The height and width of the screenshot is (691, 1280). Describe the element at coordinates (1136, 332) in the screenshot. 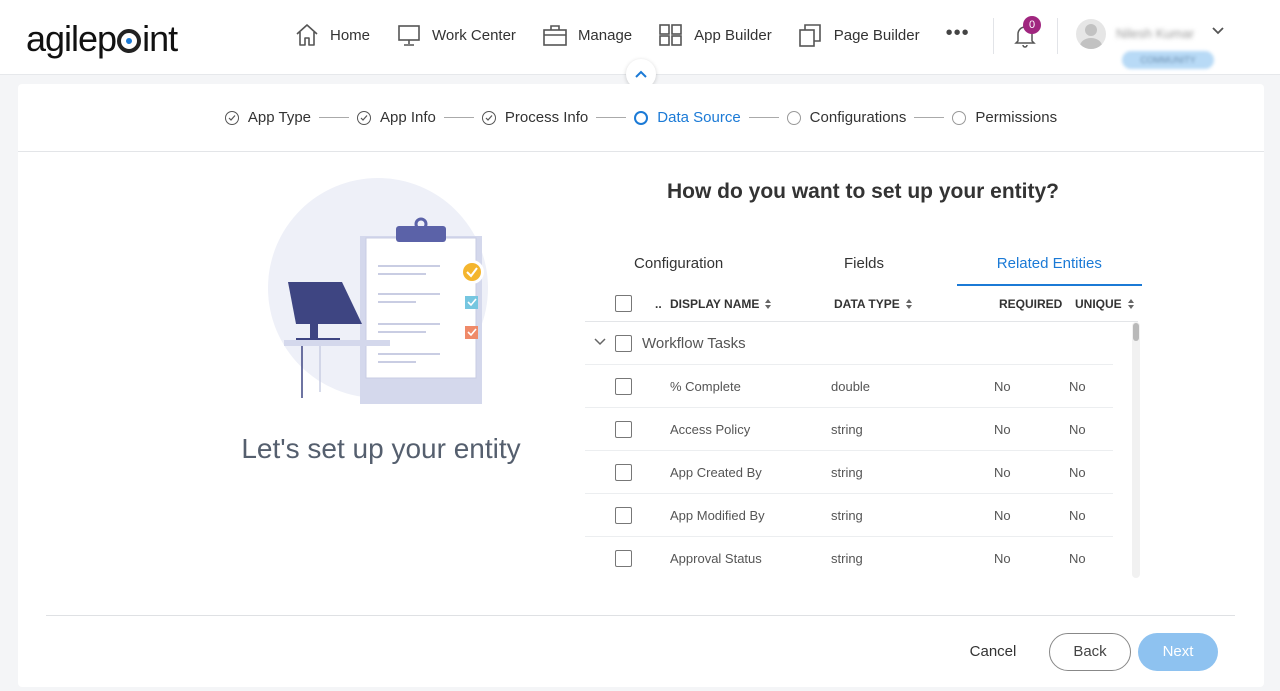

I see `scrollbar-thumb` at that location.